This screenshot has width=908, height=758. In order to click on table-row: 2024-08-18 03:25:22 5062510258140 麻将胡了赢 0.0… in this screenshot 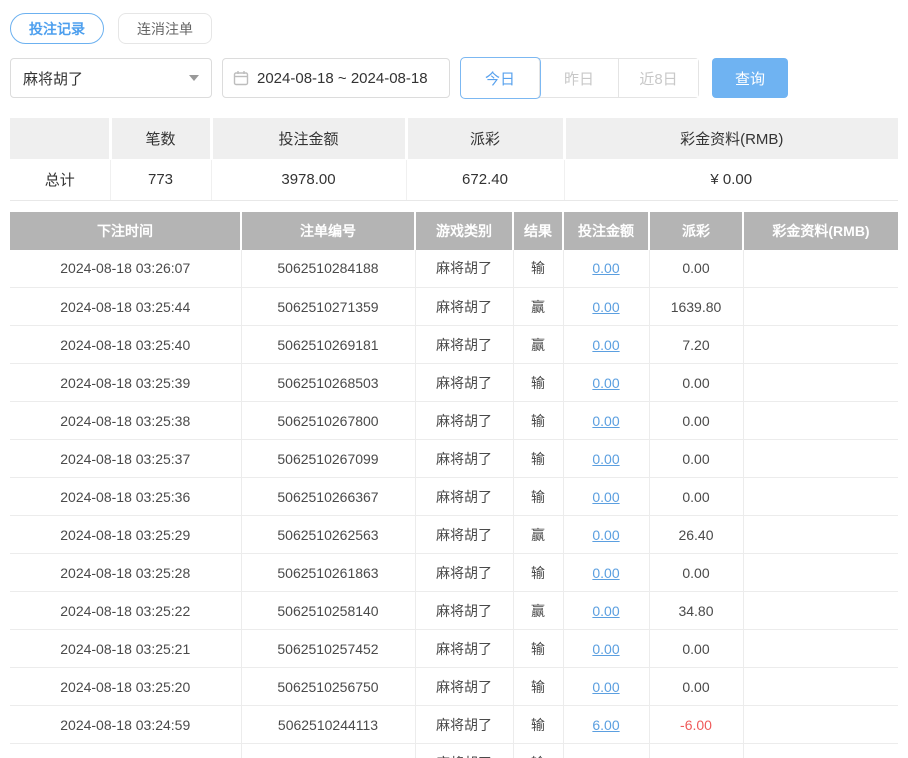, I will do `click(454, 610)`.